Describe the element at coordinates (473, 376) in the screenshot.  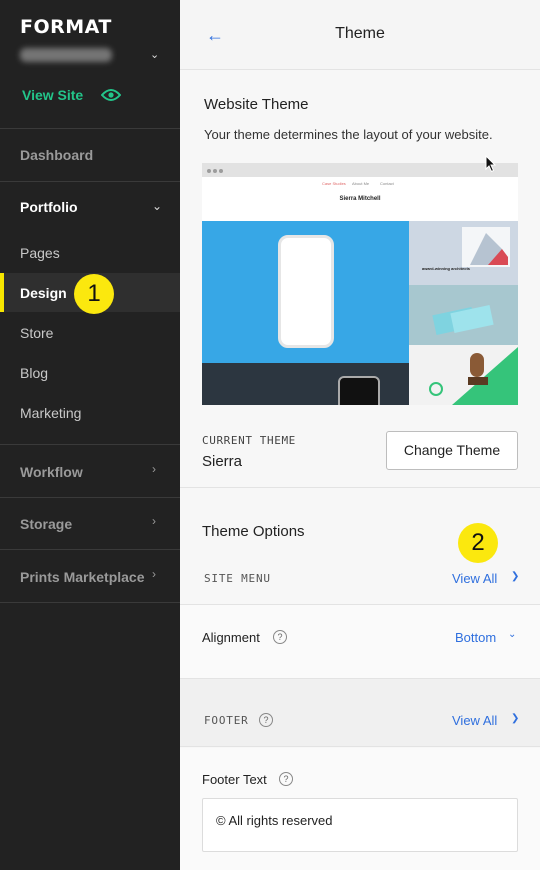
I see `preview-stamp-graphic` at that location.